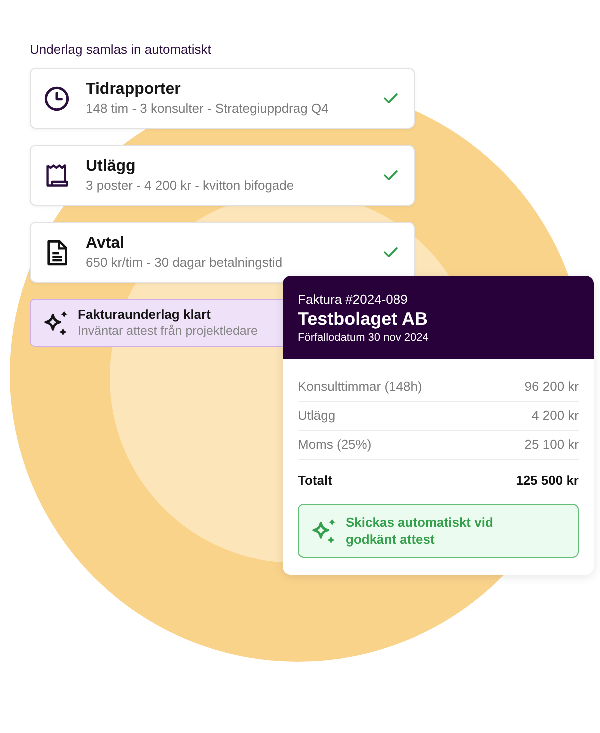  What do you see at coordinates (420, 531) in the screenshot?
I see `notice-text: Skickas automatiskt vid godkänt attest` at bounding box center [420, 531].